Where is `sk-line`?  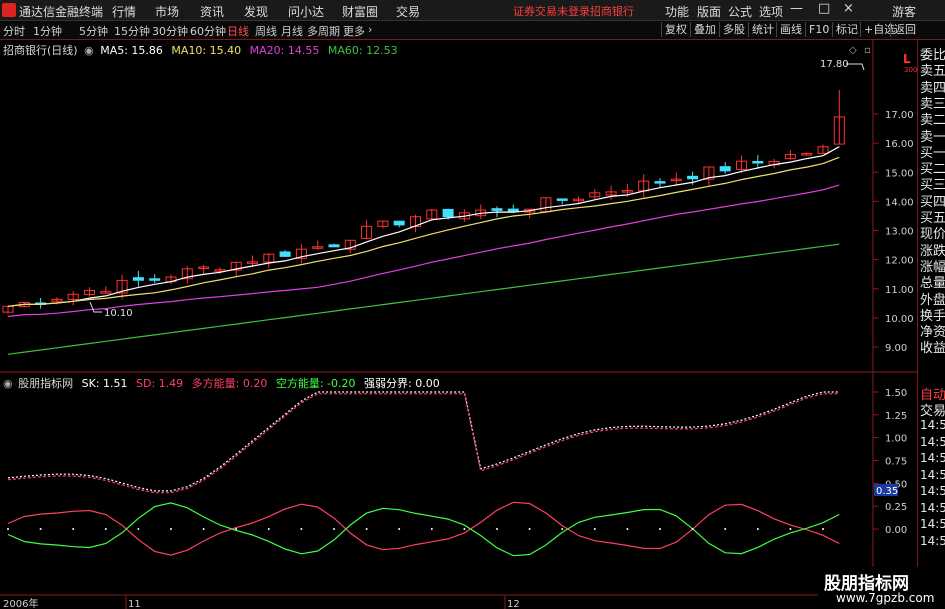
sk-line is located at coordinates (423, 441).